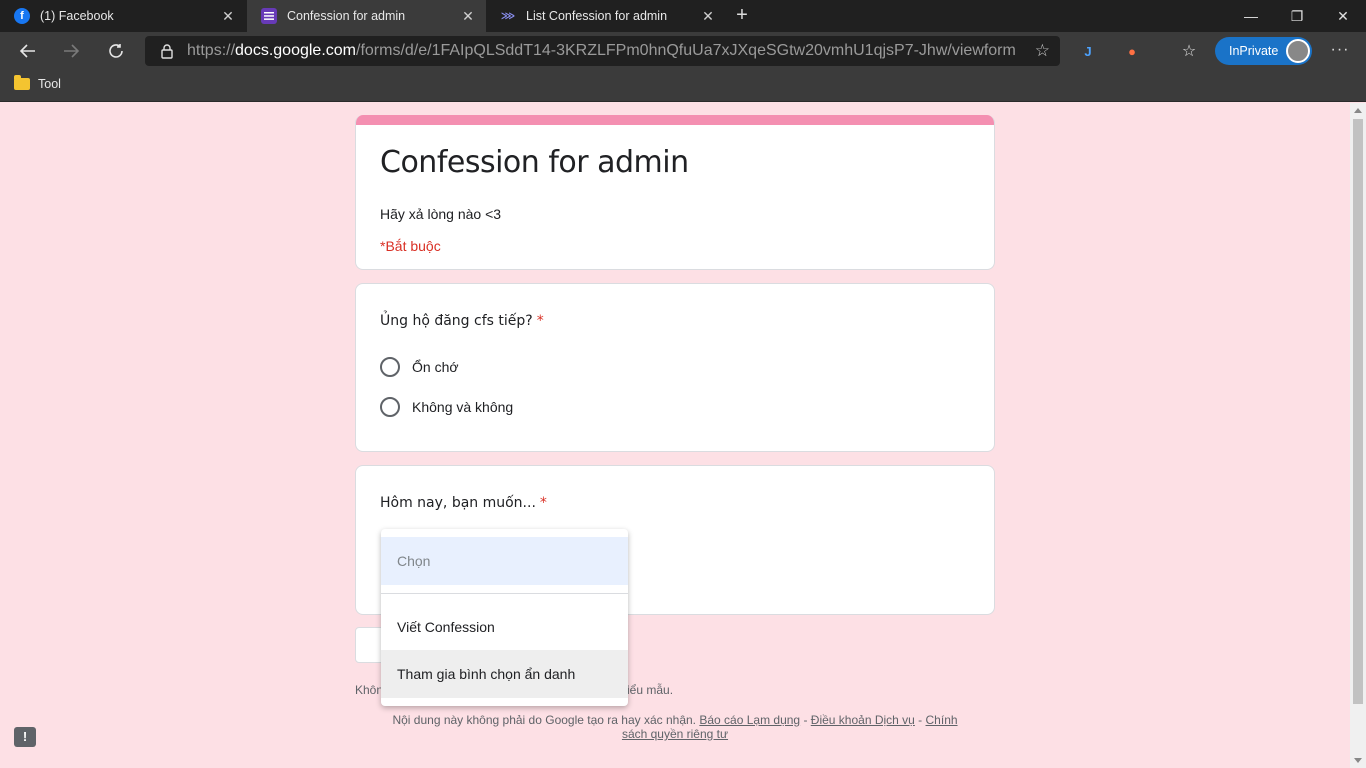 The height and width of the screenshot is (768, 1366). Describe the element at coordinates (1298, 51) in the screenshot. I see `avatar` at that location.